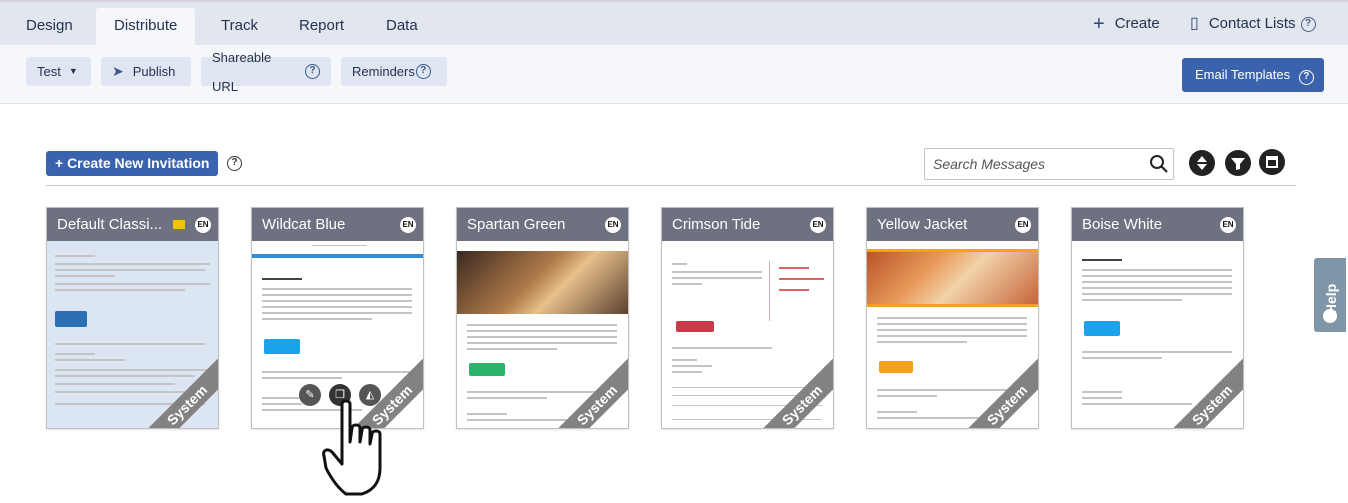 The image size is (1348, 503). I want to click on send-icon: ➤, so click(118, 71).